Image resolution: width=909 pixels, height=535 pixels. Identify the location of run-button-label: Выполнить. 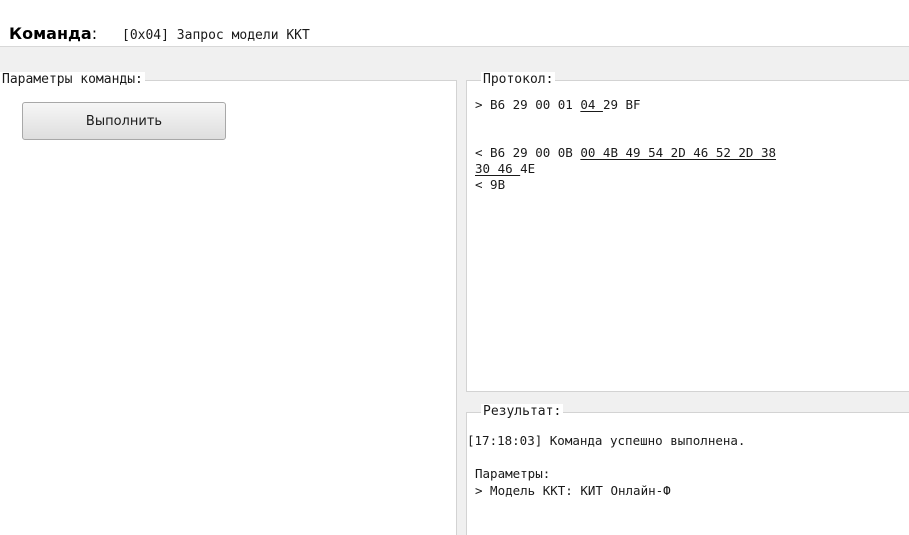
(124, 121).